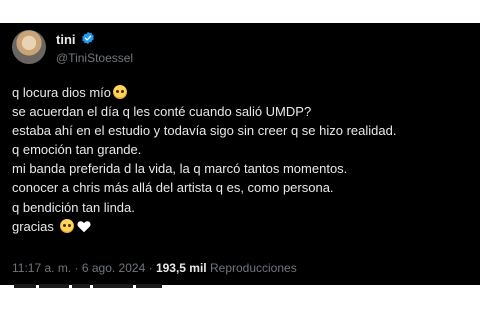 The width and height of the screenshot is (480, 320). I want to click on avatar, so click(29, 47).